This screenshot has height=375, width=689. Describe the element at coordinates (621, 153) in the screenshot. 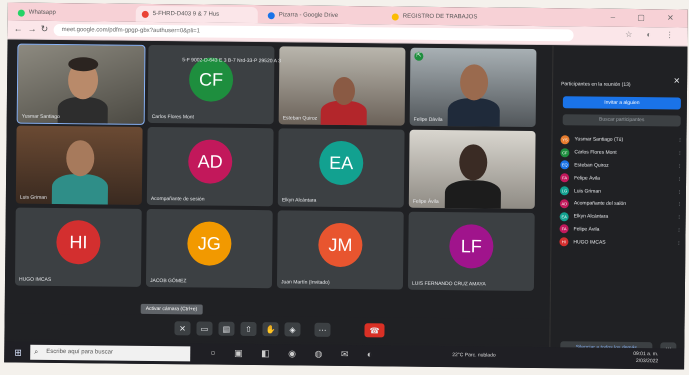

I see `list-item: CF Carlos Flores Mont ⋮` at that location.